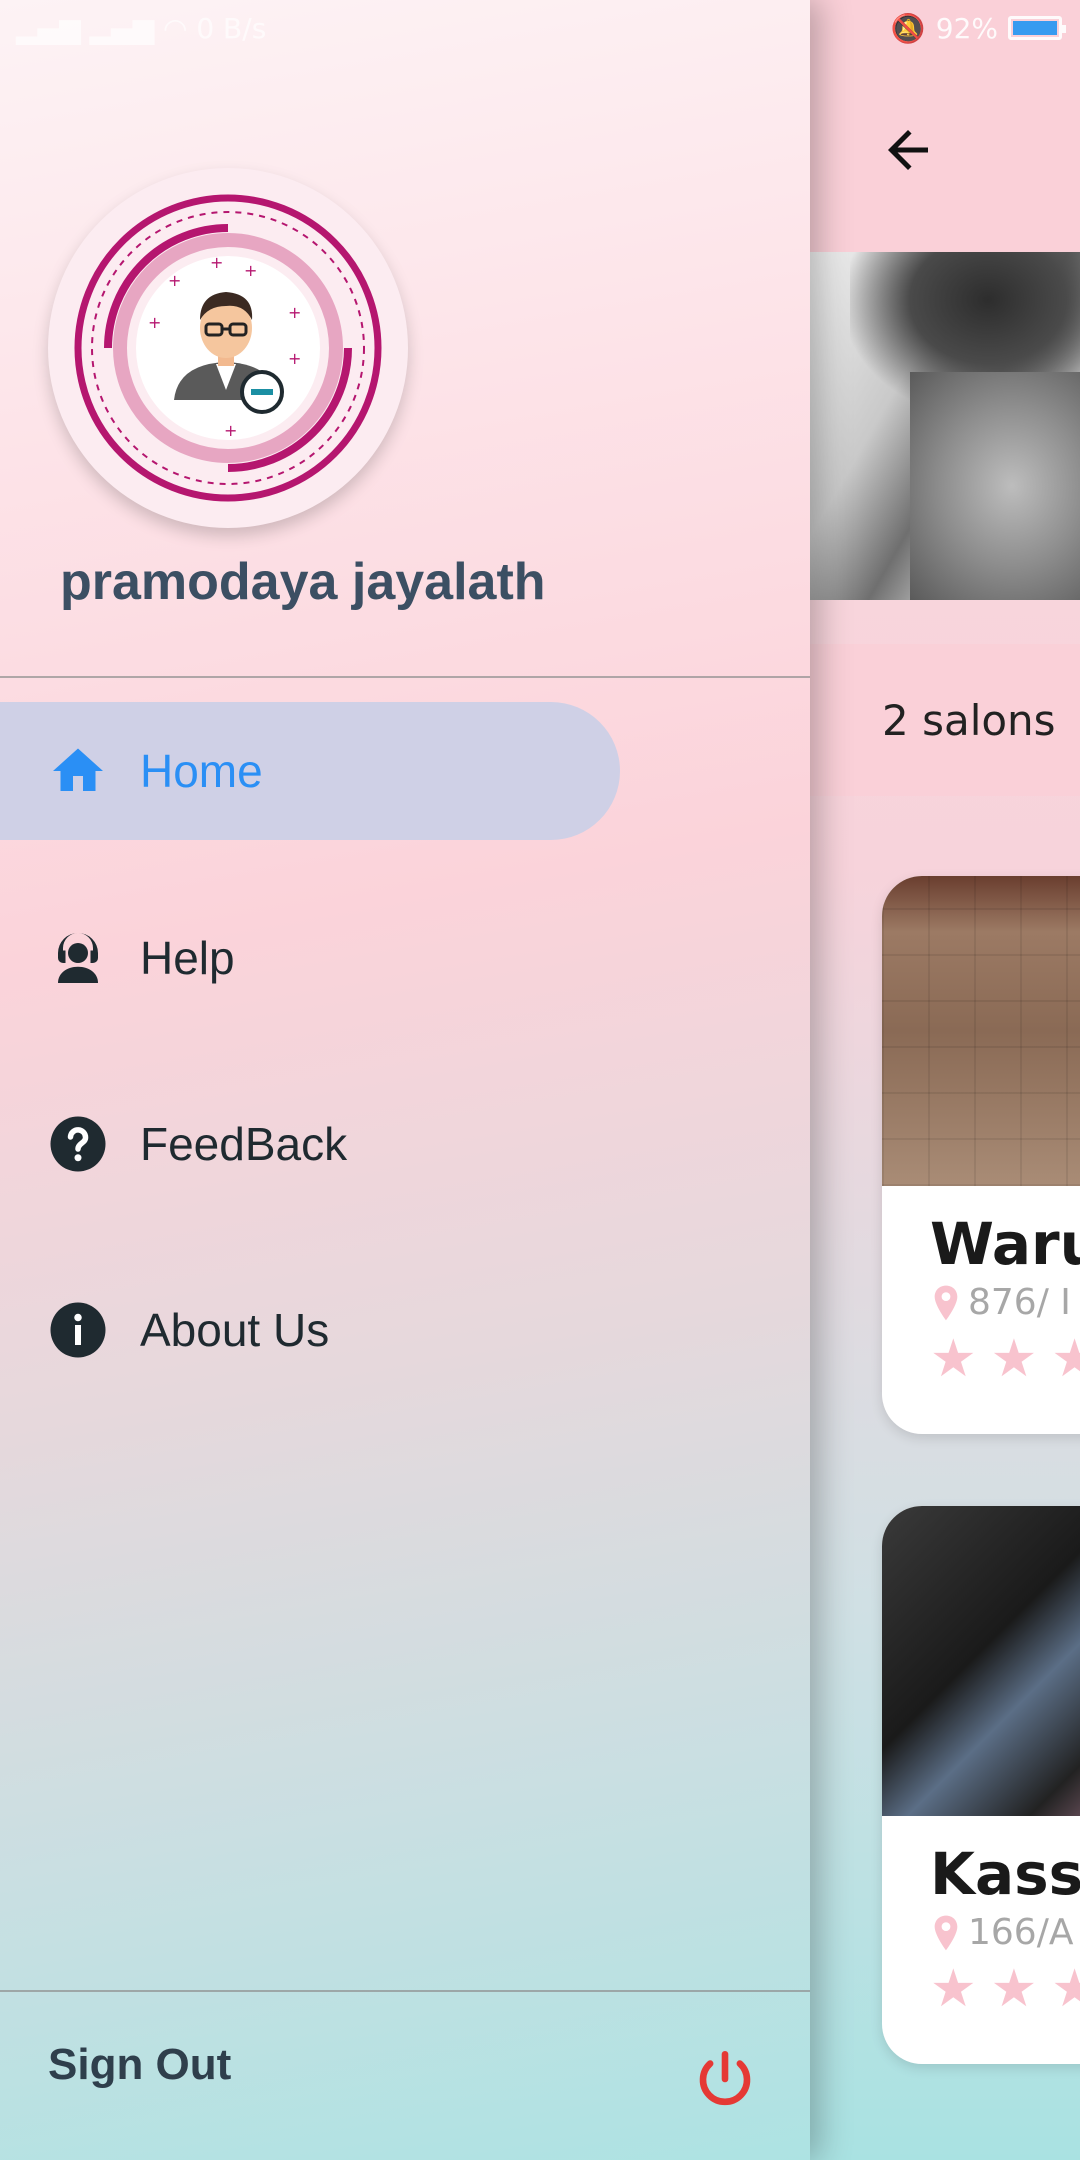  I want to click on menu-item-feedback: FeedBack, so click(310, 1144).